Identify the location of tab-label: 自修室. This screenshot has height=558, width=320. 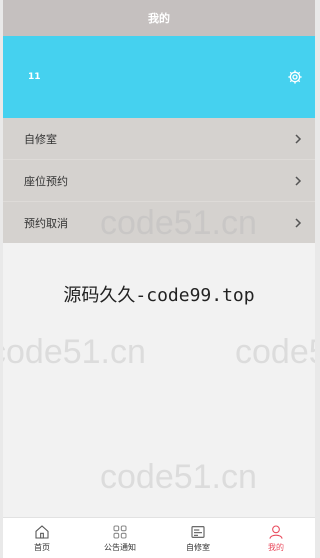
(198, 547).